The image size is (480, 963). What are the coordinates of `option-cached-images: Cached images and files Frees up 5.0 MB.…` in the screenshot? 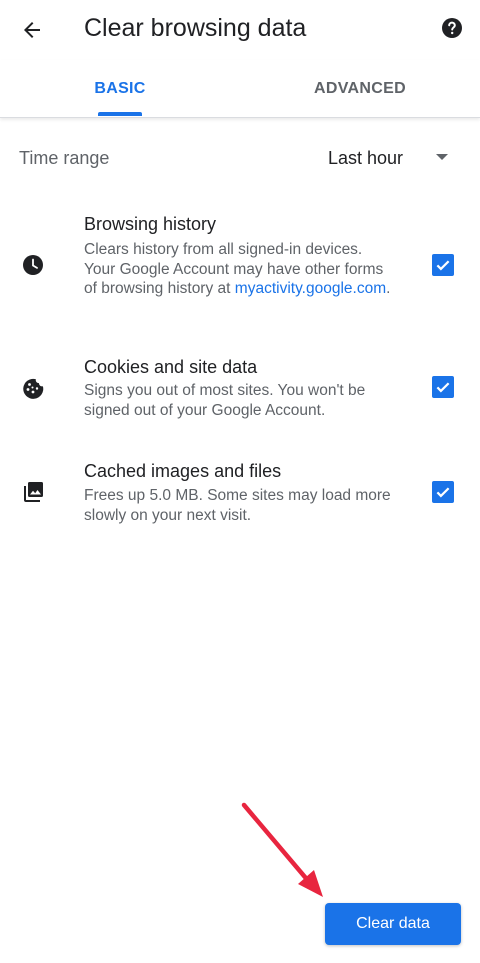 It's located at (240, 494).